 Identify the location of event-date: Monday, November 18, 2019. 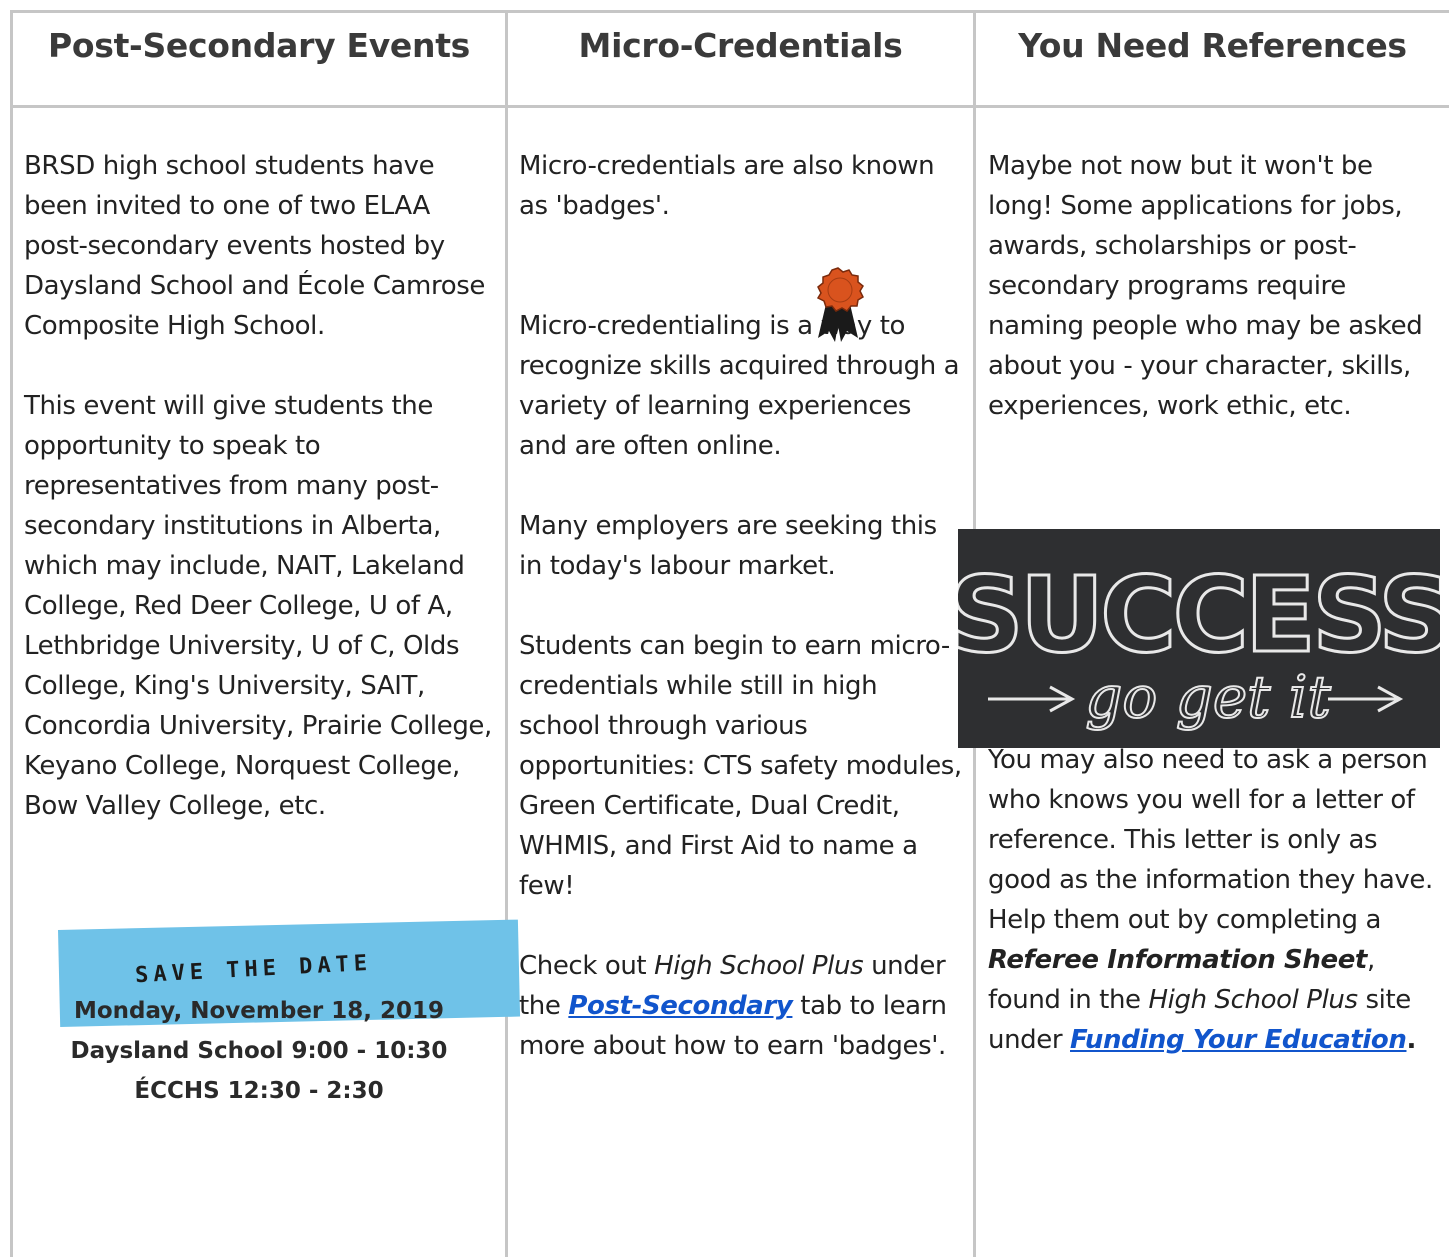
(259, 1011).